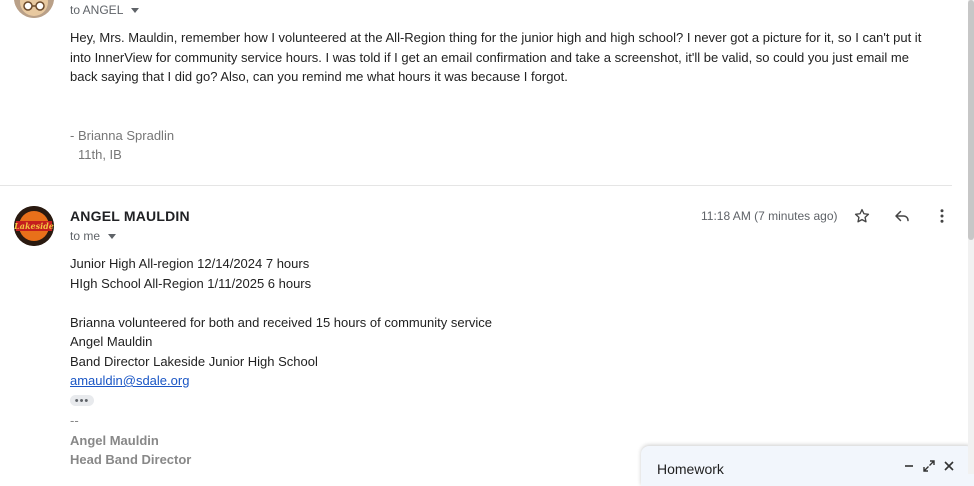 This screenshot has height=486, width=974. I want to click on recipient-label: to me, so click(85, 236).